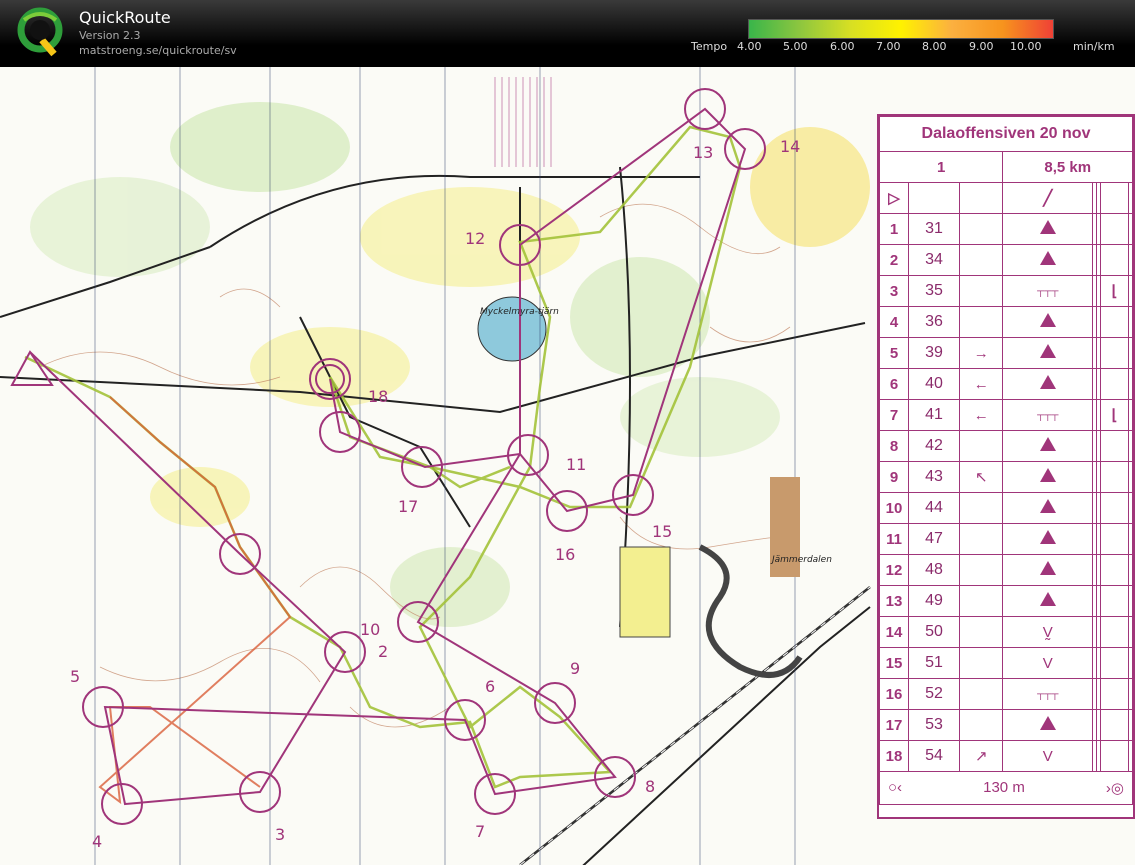  Describe the element at coordinates (408, 506) in the screenshot. I see `control-label: 17` at that location.